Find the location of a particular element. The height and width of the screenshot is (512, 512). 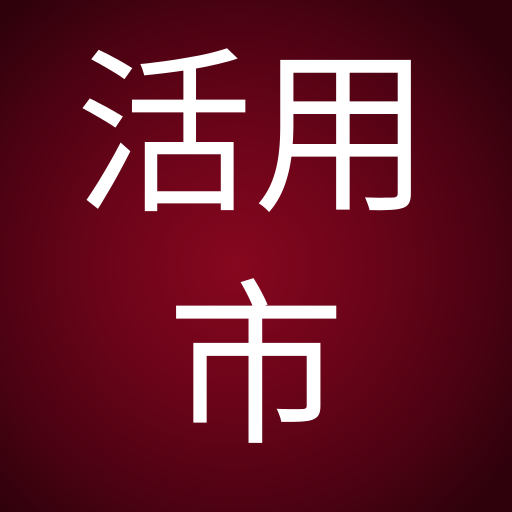

logo-character-you: 用 is located at coordinates (342, 135).